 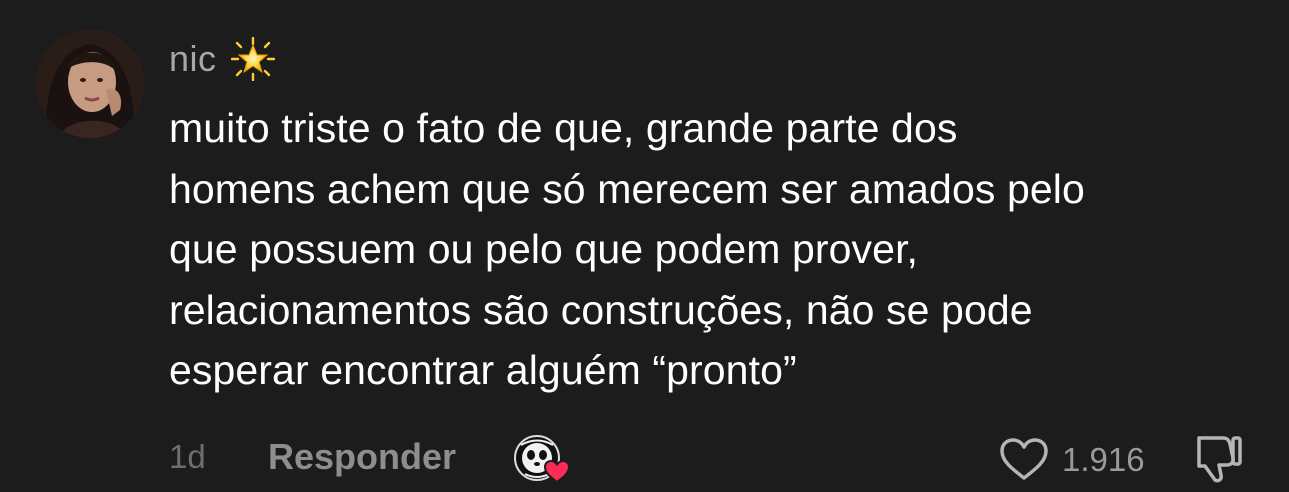 What do you see at coordinates (1103, 459) in the screenshot?
I see `like-count: 1.916` at bounding box center [1103, 459].